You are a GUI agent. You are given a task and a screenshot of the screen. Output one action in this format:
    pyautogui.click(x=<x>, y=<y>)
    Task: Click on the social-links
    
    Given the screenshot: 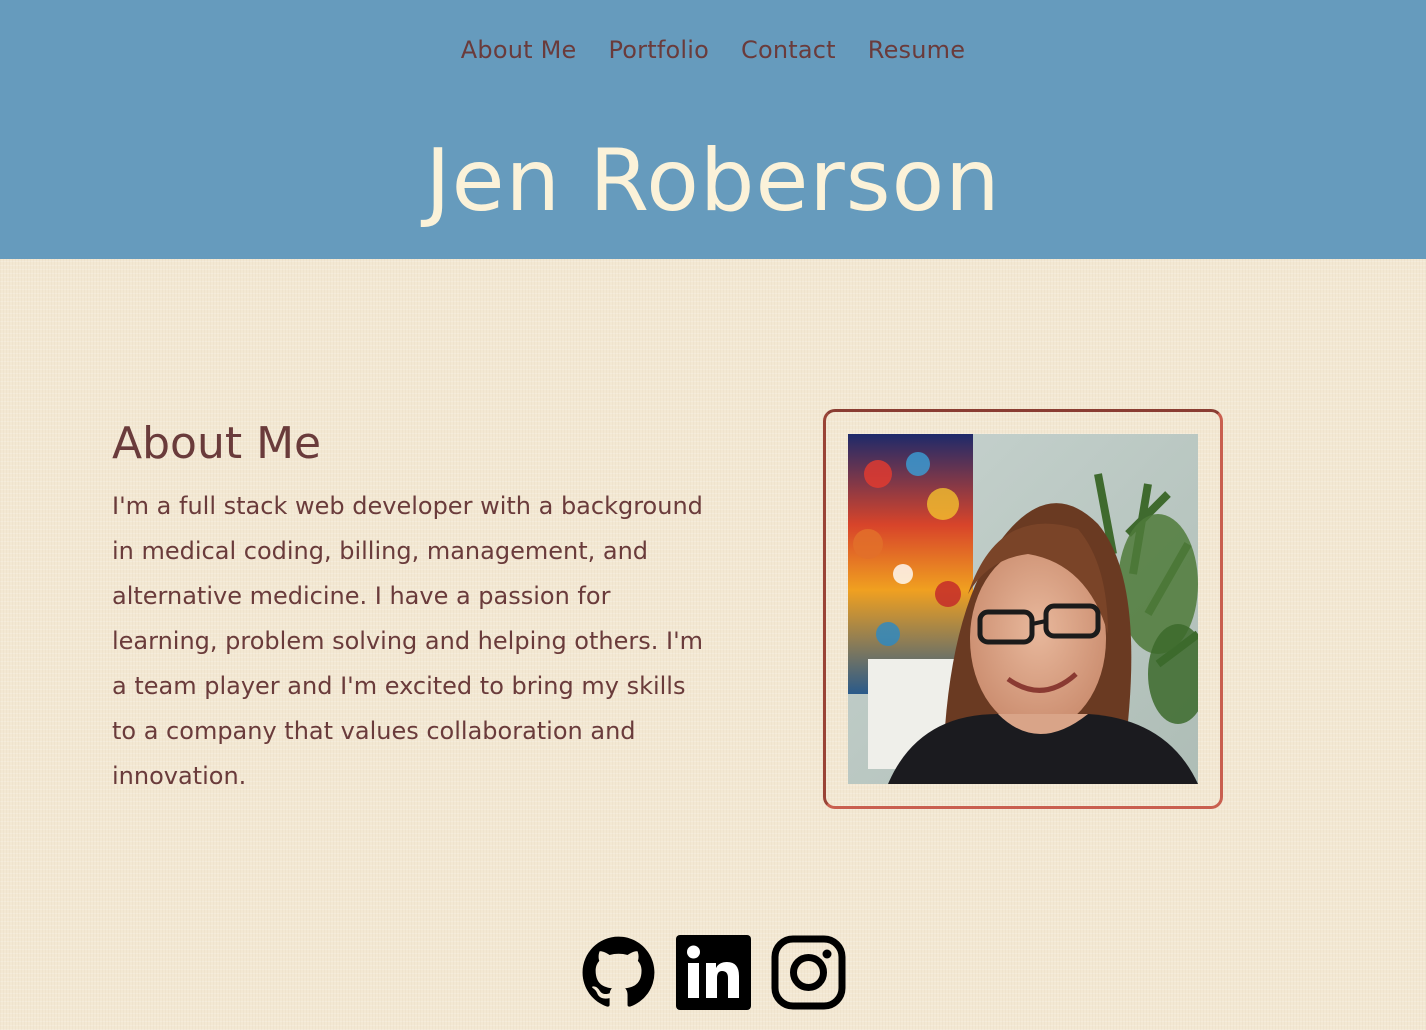 What is the action you would take?
    pyautogui.click(x=713, y=972)
    